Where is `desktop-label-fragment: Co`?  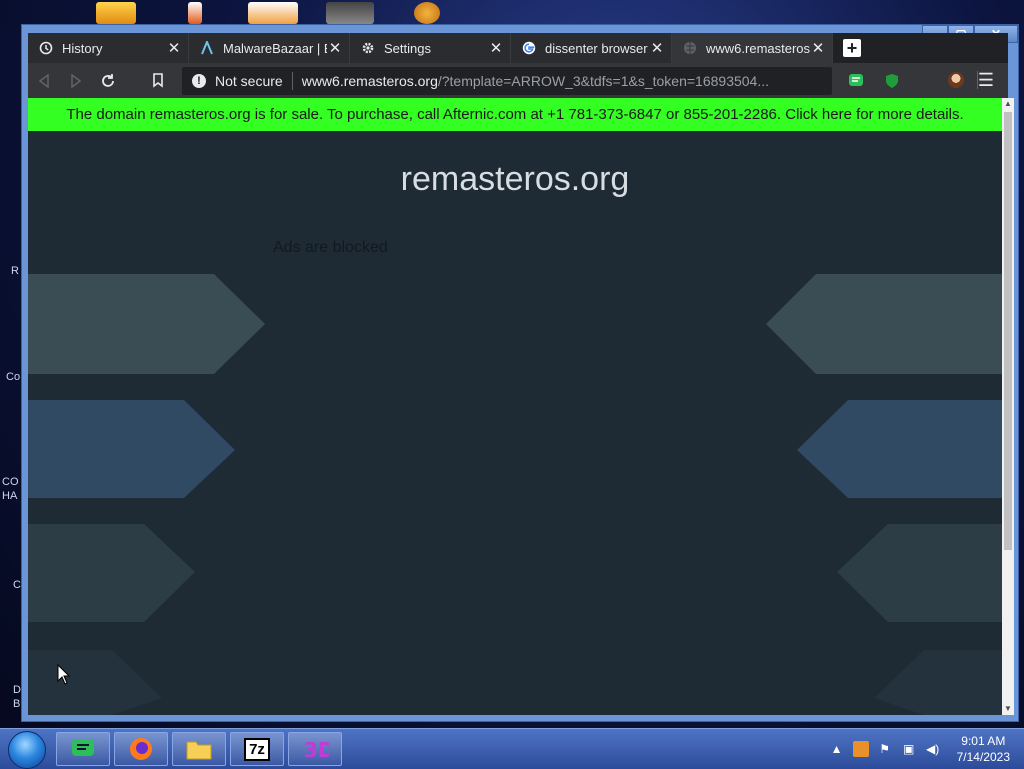
desktop-label-fragment: Co is located at coordinates (13, 377).